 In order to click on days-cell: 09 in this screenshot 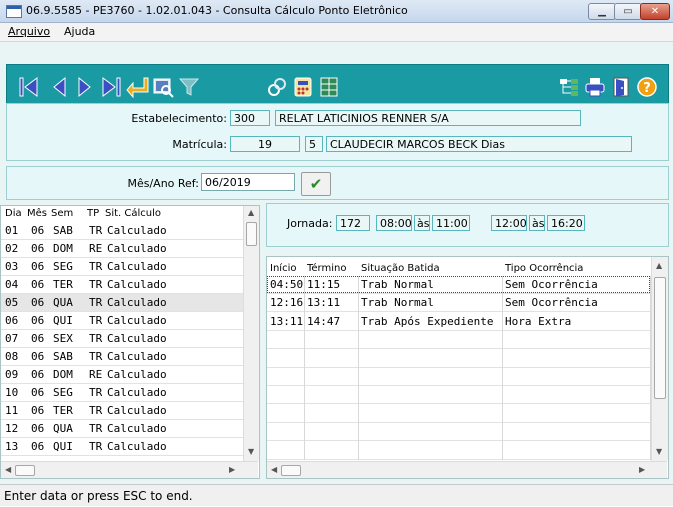, I will do `click(12, 374)`.